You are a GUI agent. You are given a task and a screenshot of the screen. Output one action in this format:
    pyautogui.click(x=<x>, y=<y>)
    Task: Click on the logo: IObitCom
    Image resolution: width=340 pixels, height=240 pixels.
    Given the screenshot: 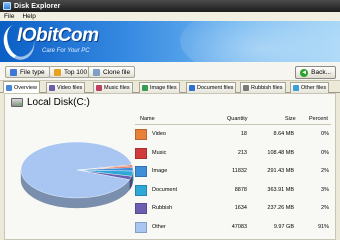 What is the action you would take?
    pyautogui.click(x=58, y=35)
    